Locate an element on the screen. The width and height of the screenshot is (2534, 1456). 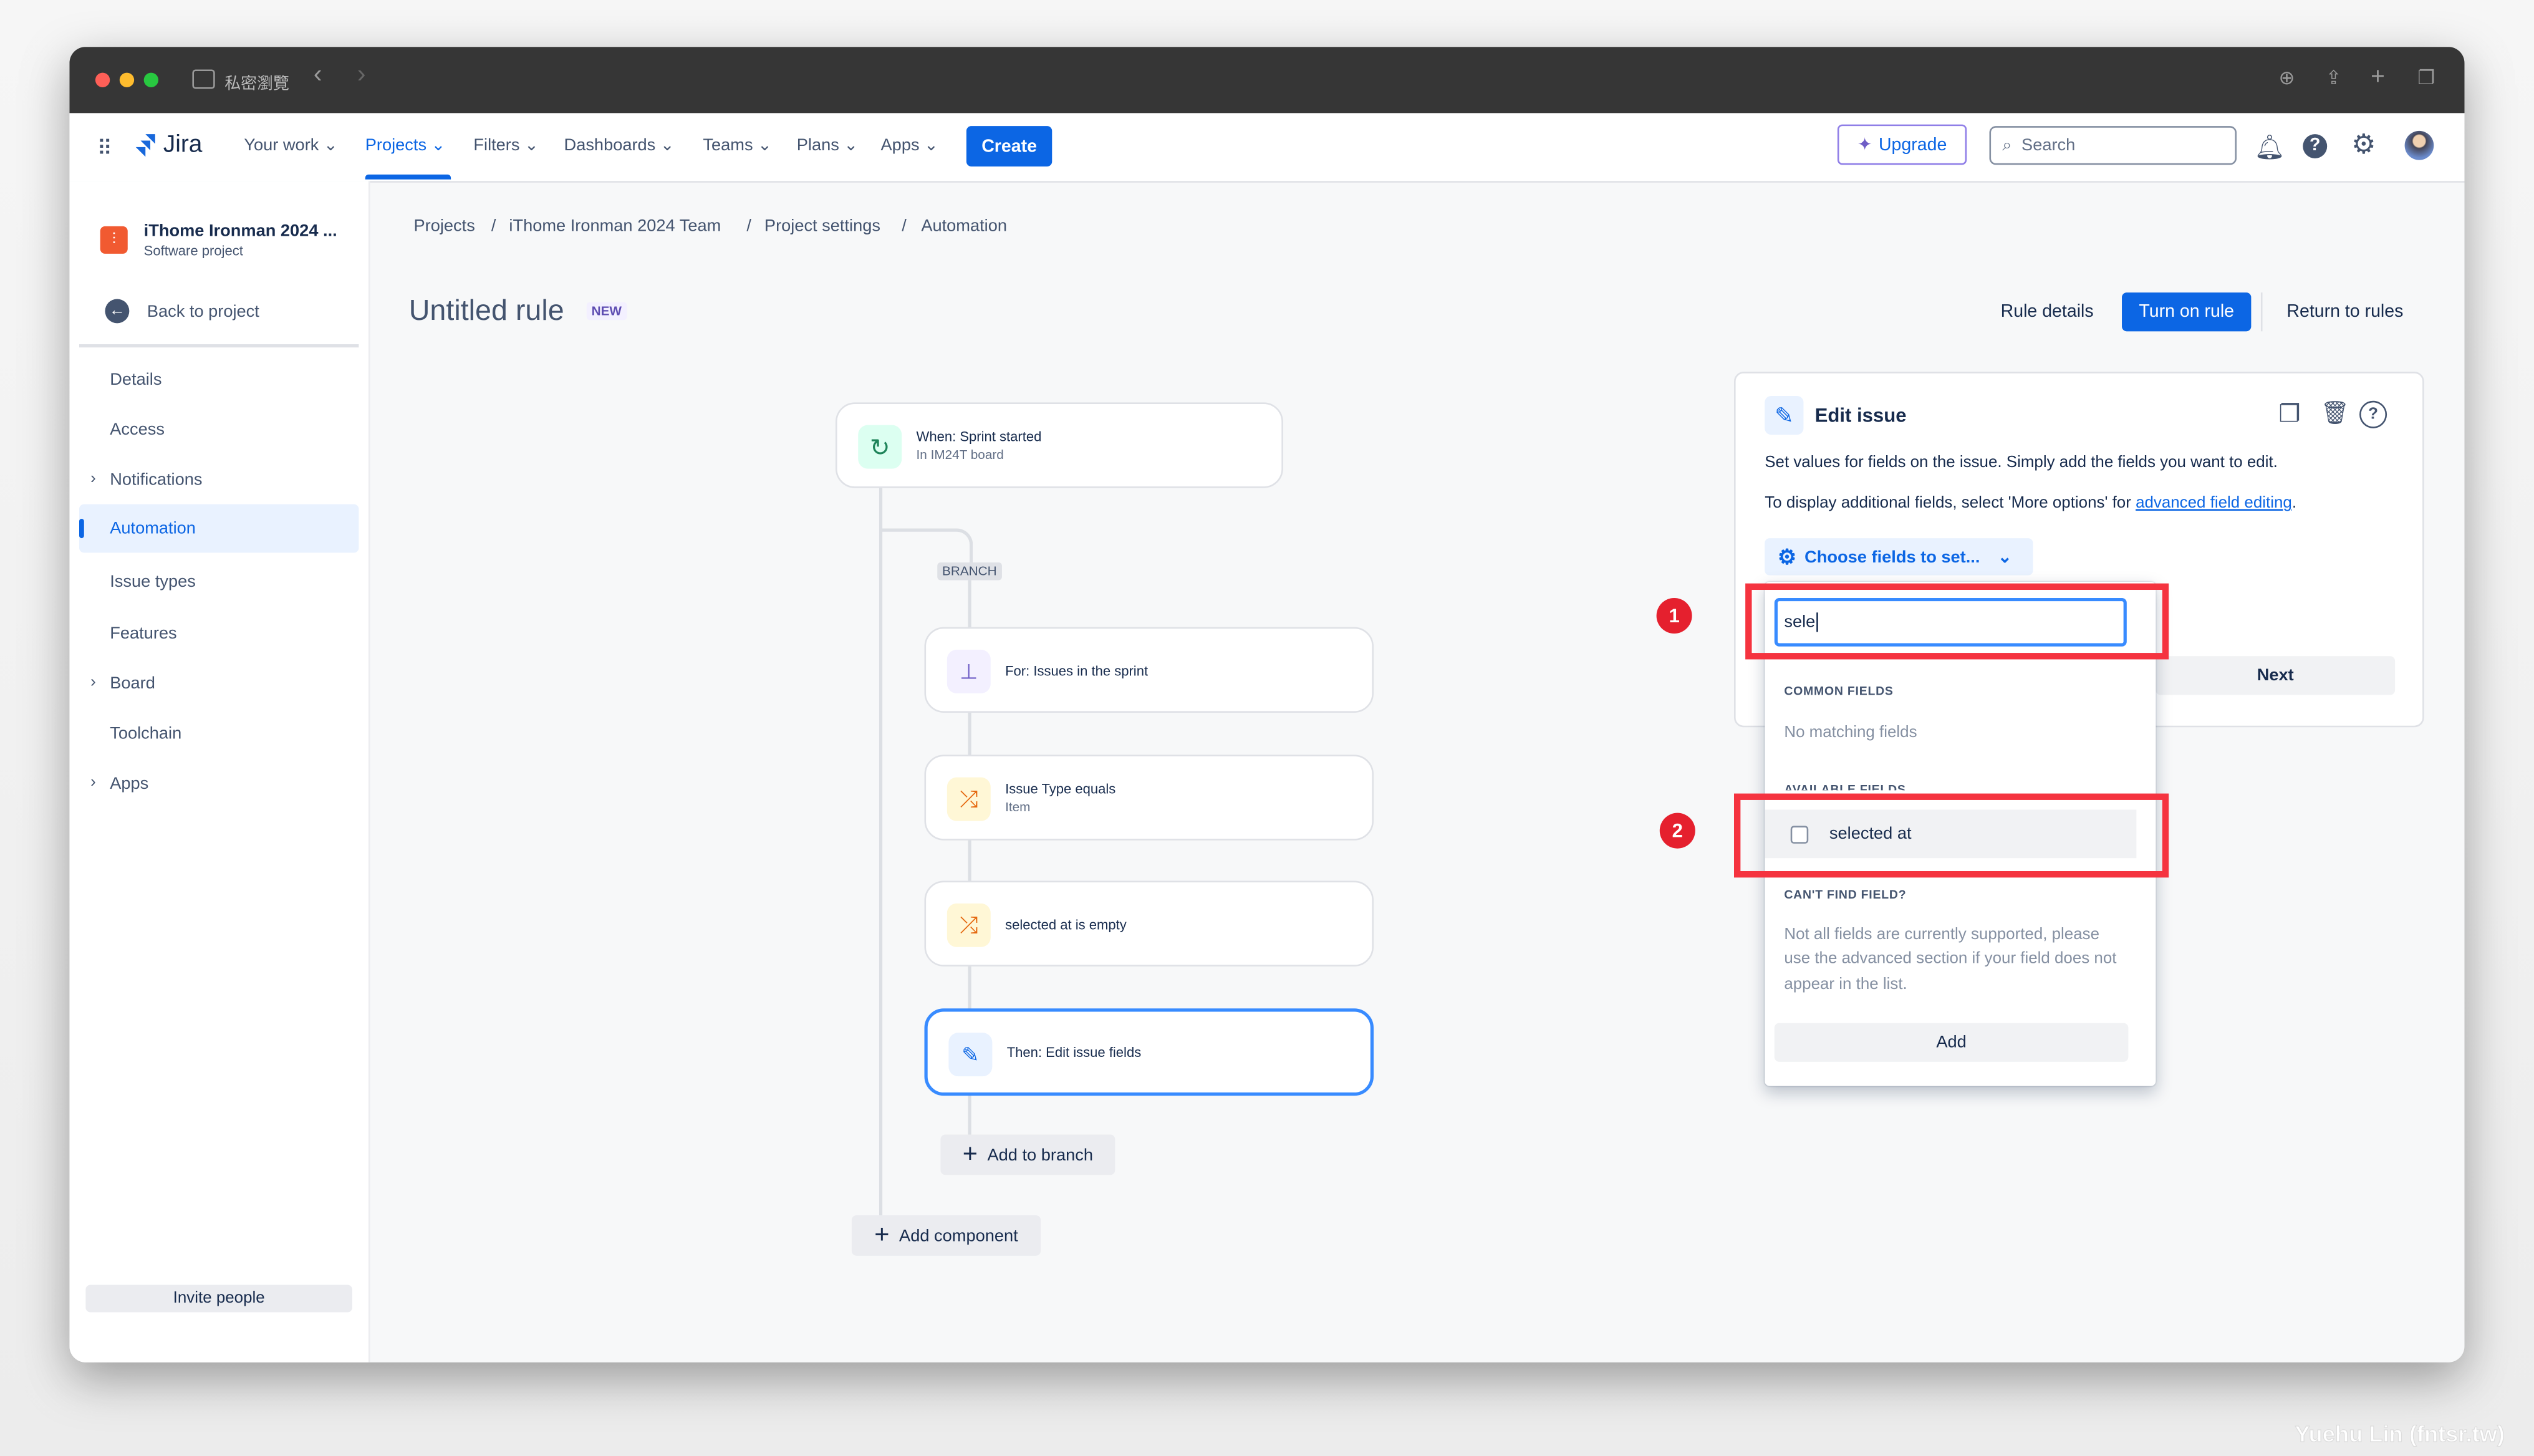
project-avatar-icon: ⫶ is located at coordinates (114, 240).